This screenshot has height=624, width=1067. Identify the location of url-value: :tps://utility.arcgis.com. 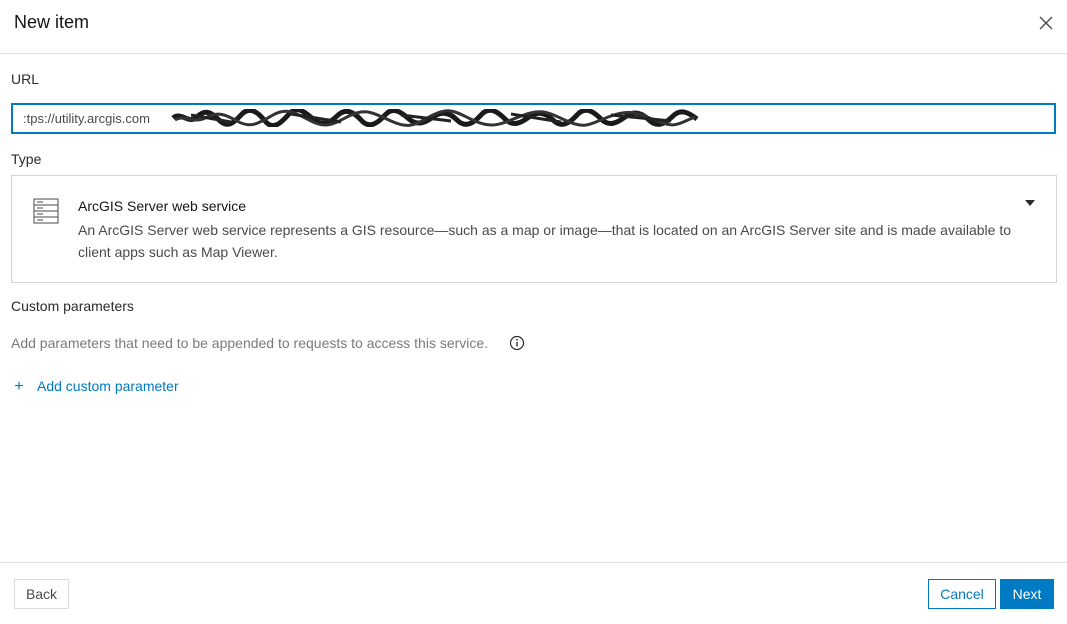
(86, 118).